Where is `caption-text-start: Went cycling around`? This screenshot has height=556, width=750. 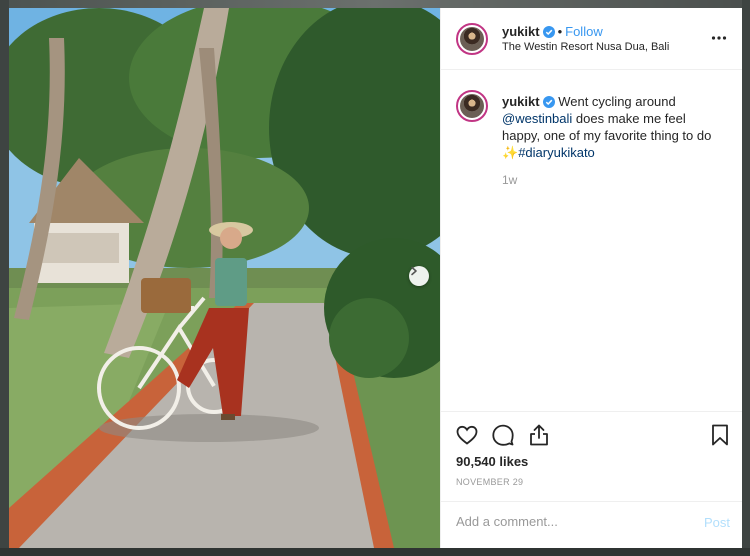 caption-text-start: Went cycling around is located at coordinates (617, 101).